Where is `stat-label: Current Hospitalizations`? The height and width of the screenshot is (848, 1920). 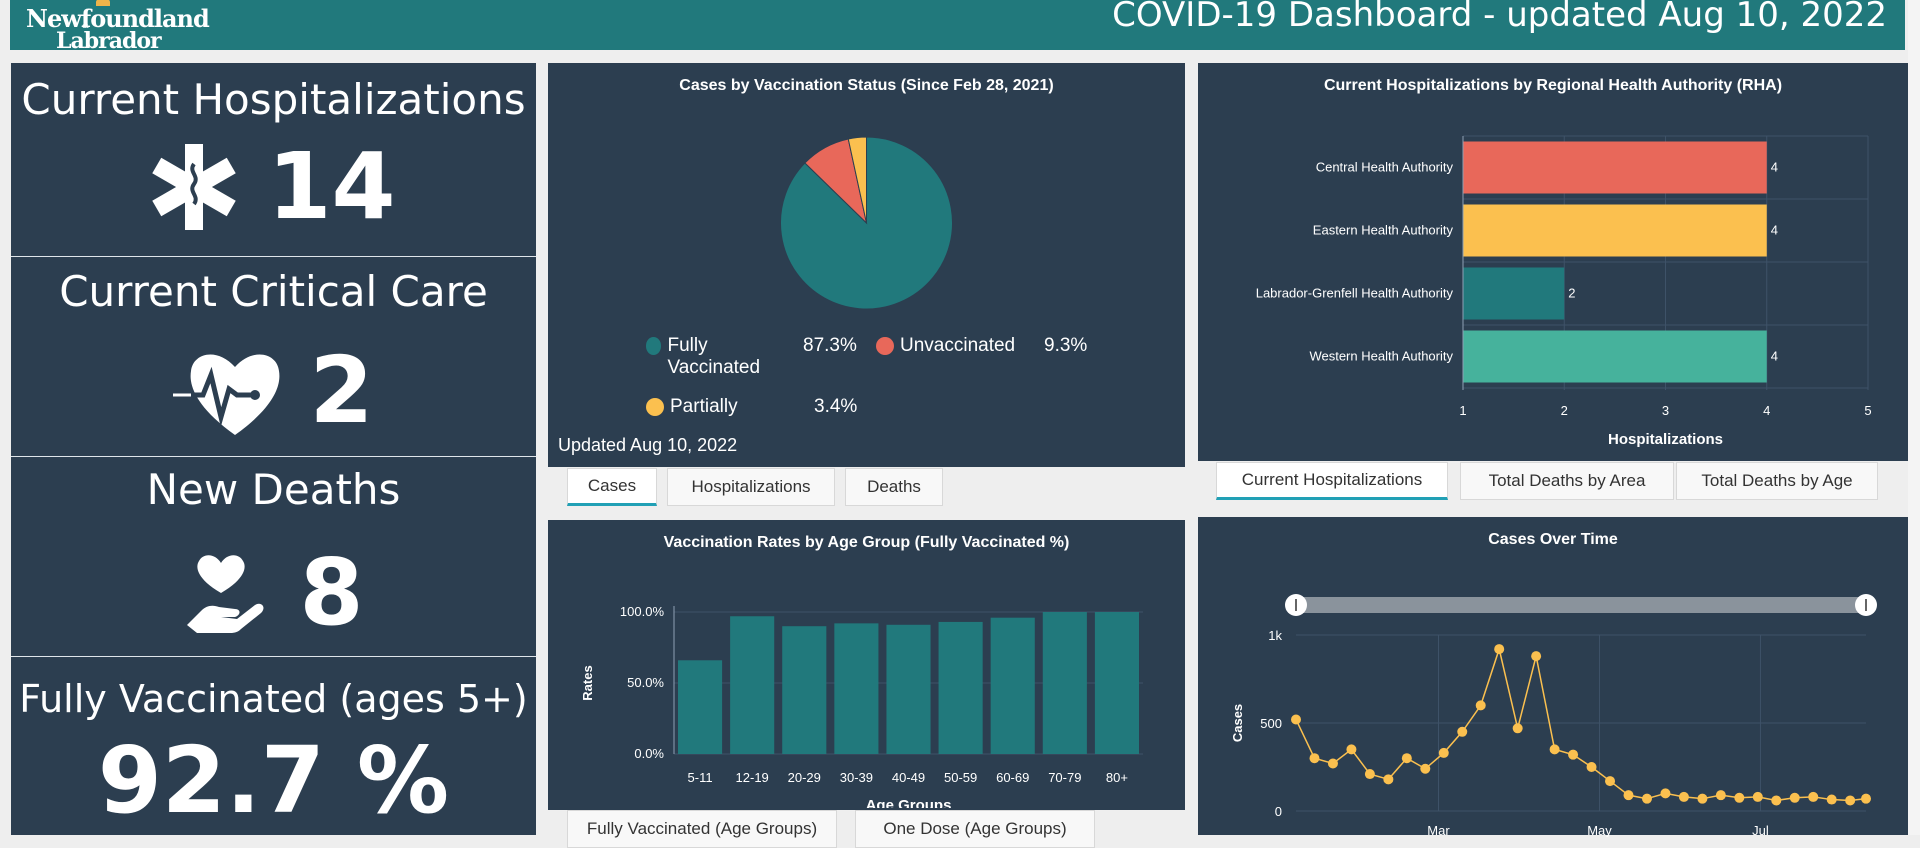
stat-label: Current Hospitalizations is located at coordinates (273, 99).